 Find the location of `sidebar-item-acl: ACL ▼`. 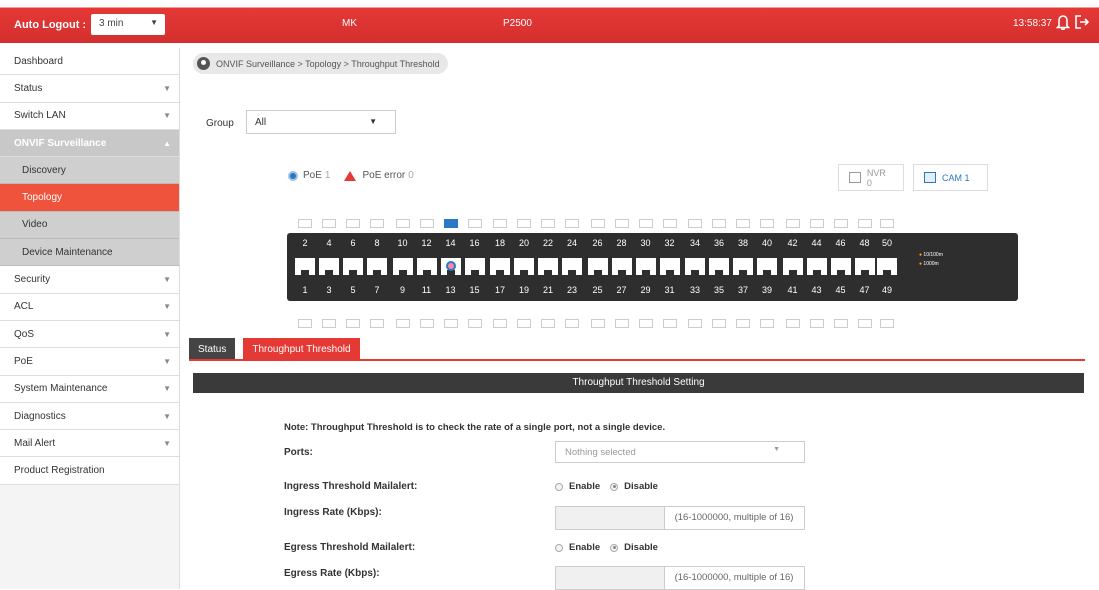

sidebar-item-acl: ACL ▼ is located at coordinates (89, 307).